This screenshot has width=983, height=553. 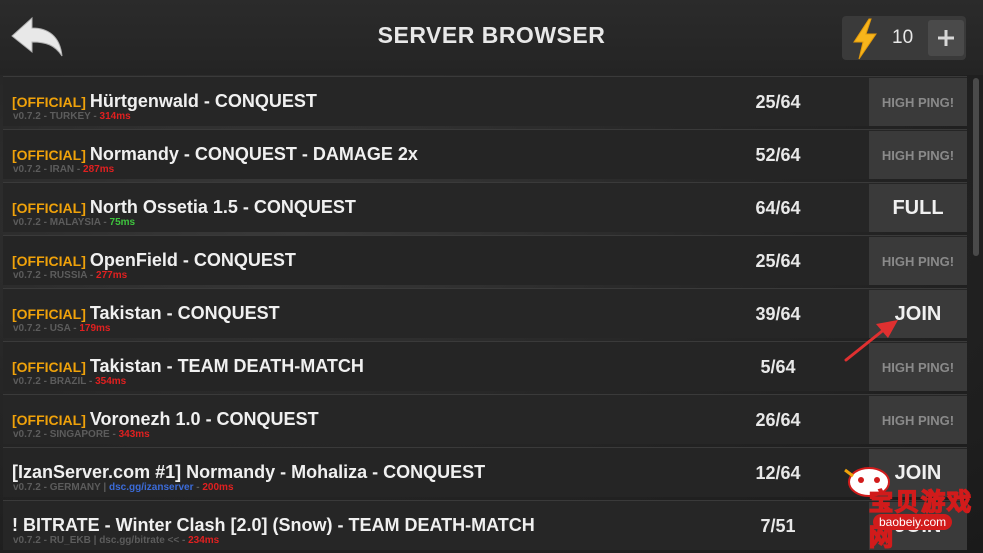 I want to click on server-region: BRAZIL, so click(x=68, y=381).